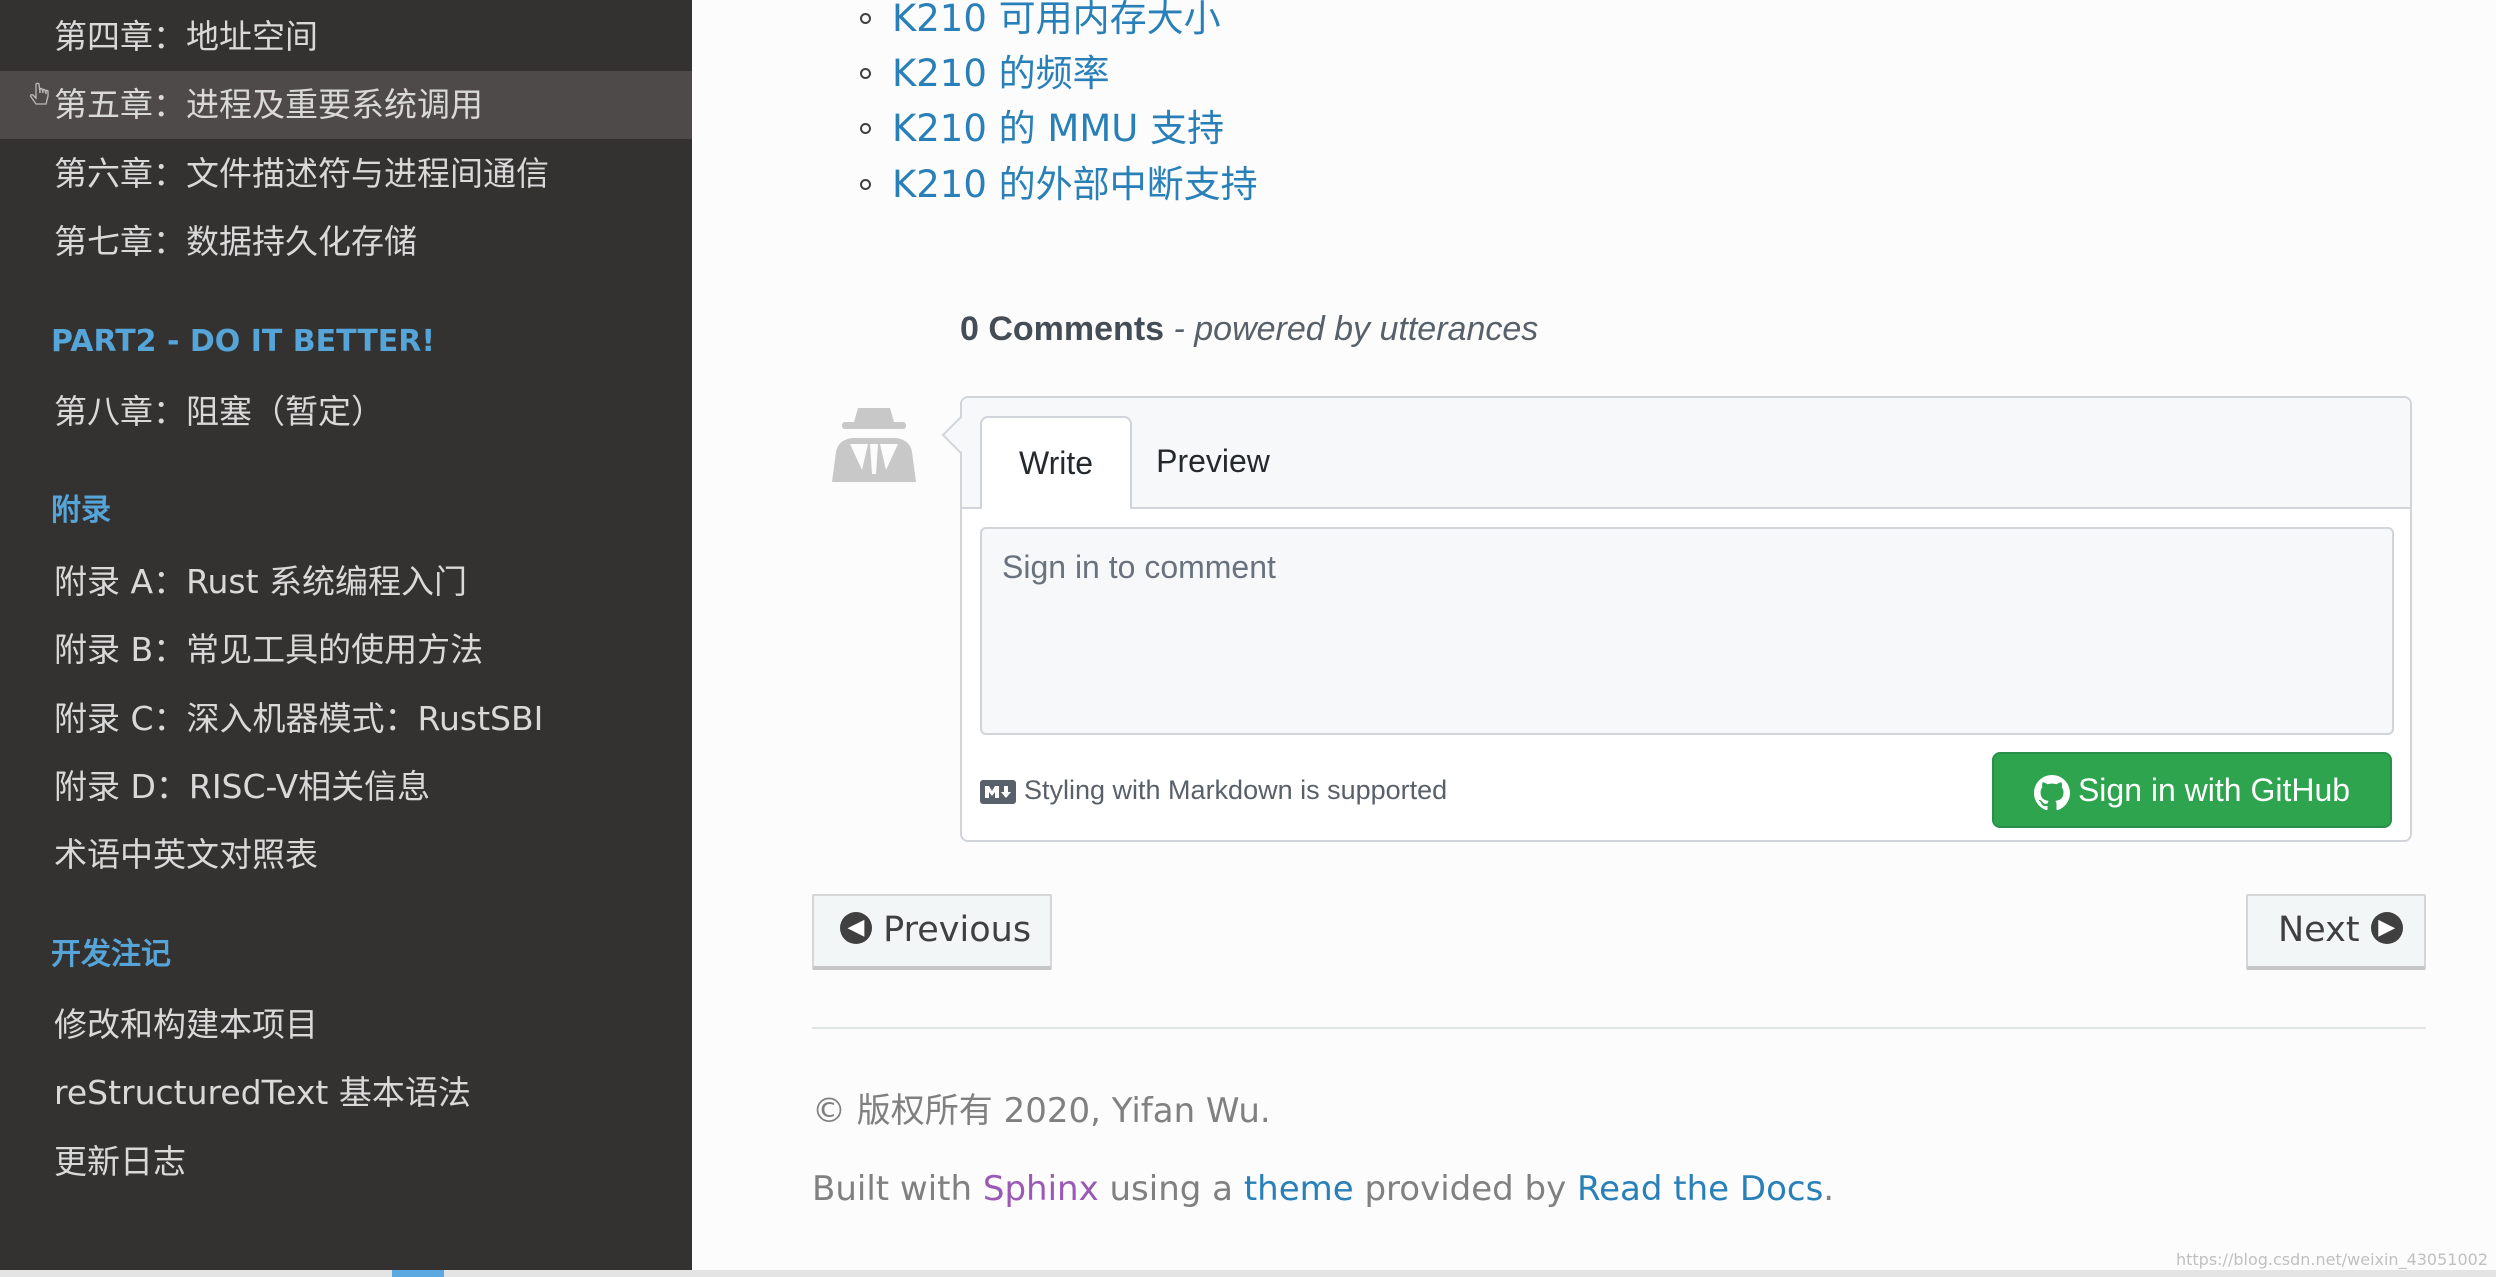 The height and width of the screenshot is (1277, 2496). Describe the element at coordinates (1686, 453) in the screenshot. I see `comment-tabbar: Write Preview` at that location.